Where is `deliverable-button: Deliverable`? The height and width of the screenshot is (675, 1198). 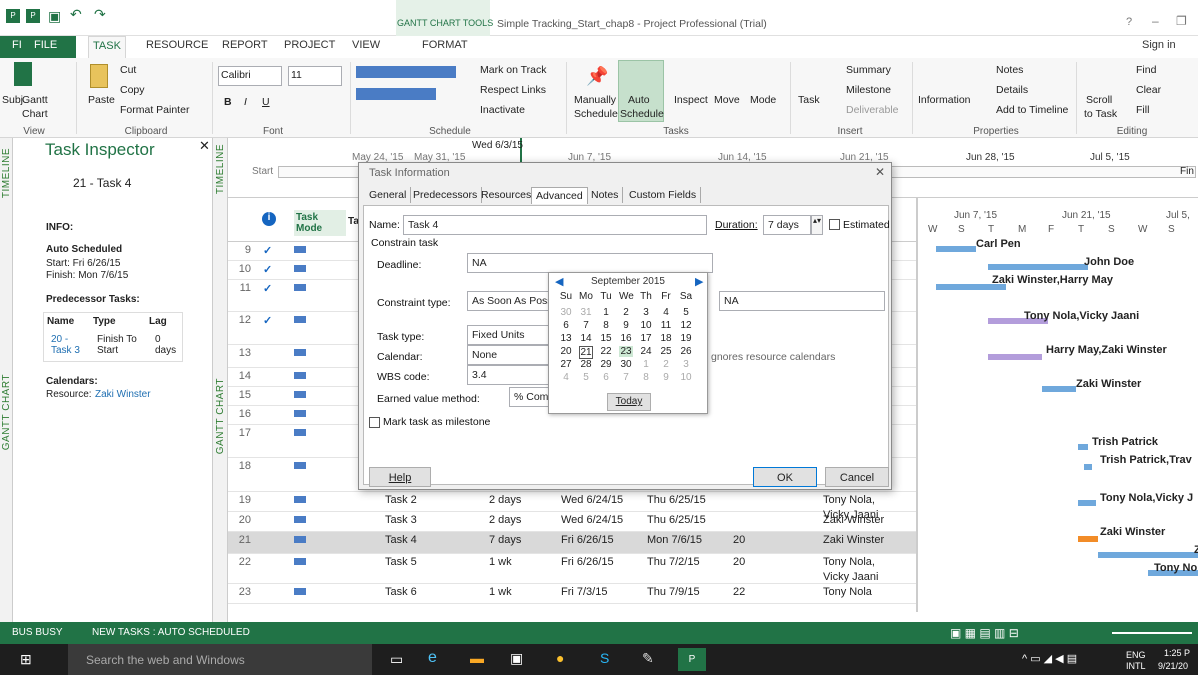
deliverable-button: Deliverable is located at coordinates (872, 110).